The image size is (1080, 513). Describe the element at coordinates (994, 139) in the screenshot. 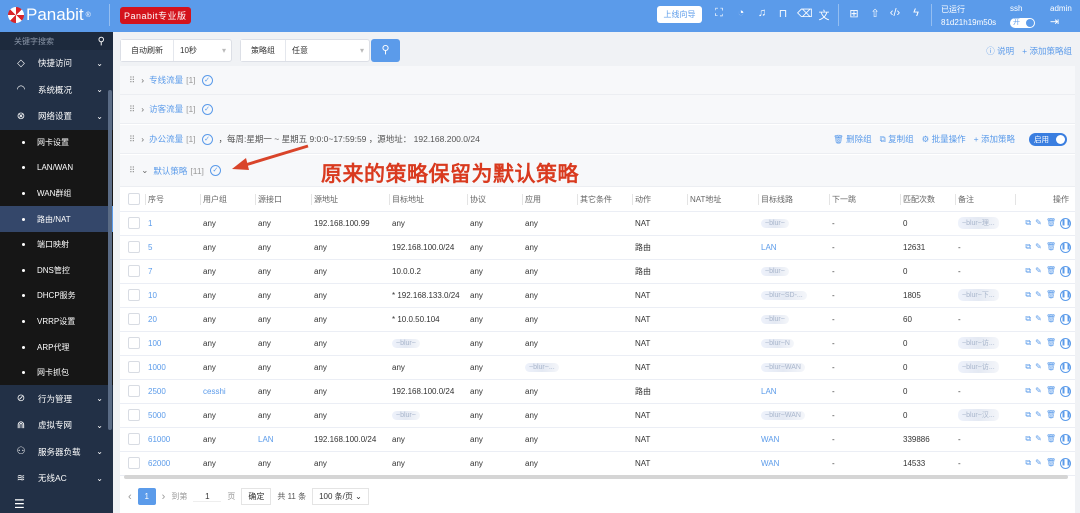

I see `group-action-button: + 添加策略` at that location.